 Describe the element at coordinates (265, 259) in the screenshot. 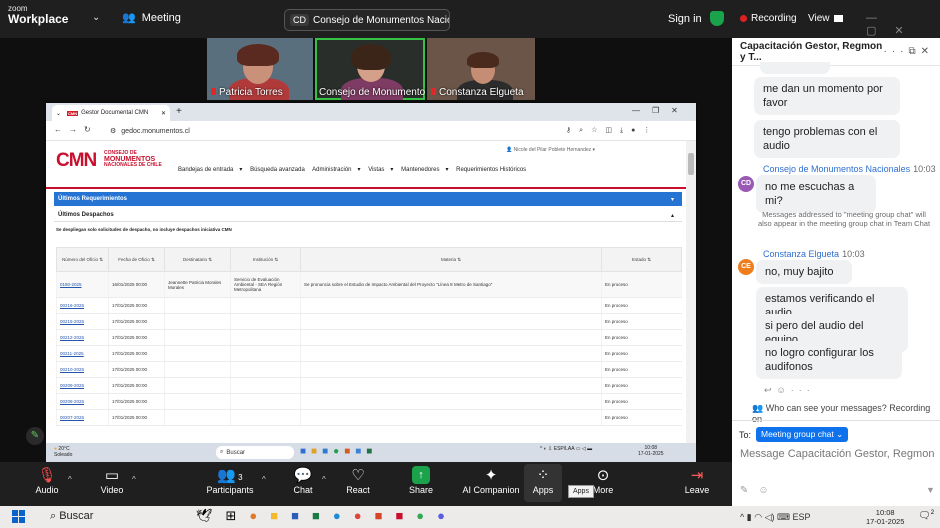

I see `col-institucion: Institución ⇅` at that location.